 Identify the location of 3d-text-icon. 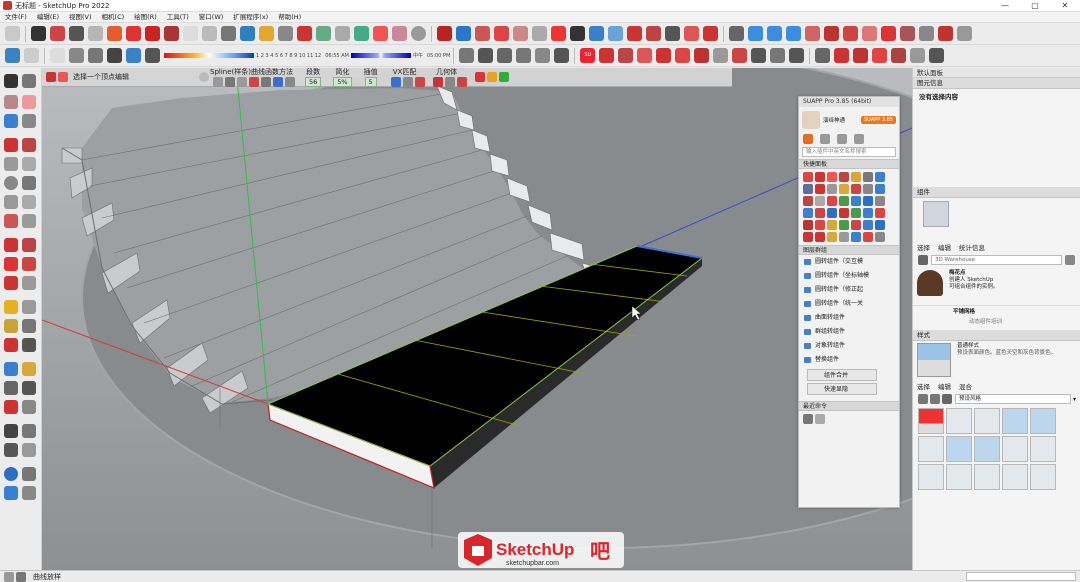
(29, 345).